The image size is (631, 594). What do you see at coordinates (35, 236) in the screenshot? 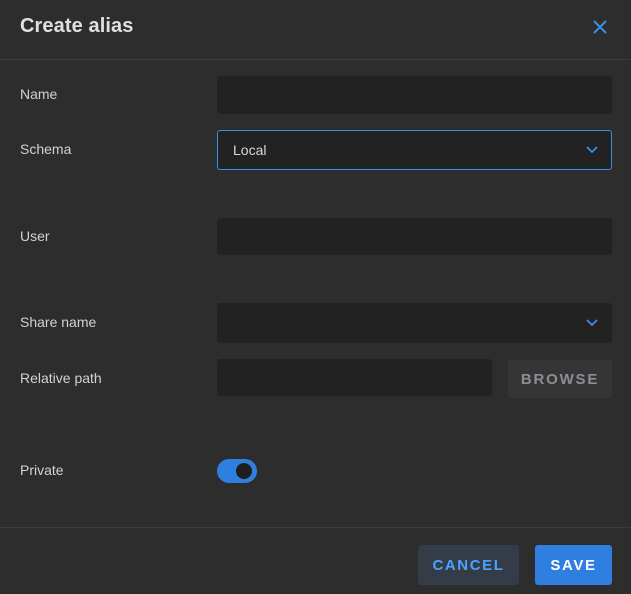
I see `user-label: User` at bounding box center [35, 236].